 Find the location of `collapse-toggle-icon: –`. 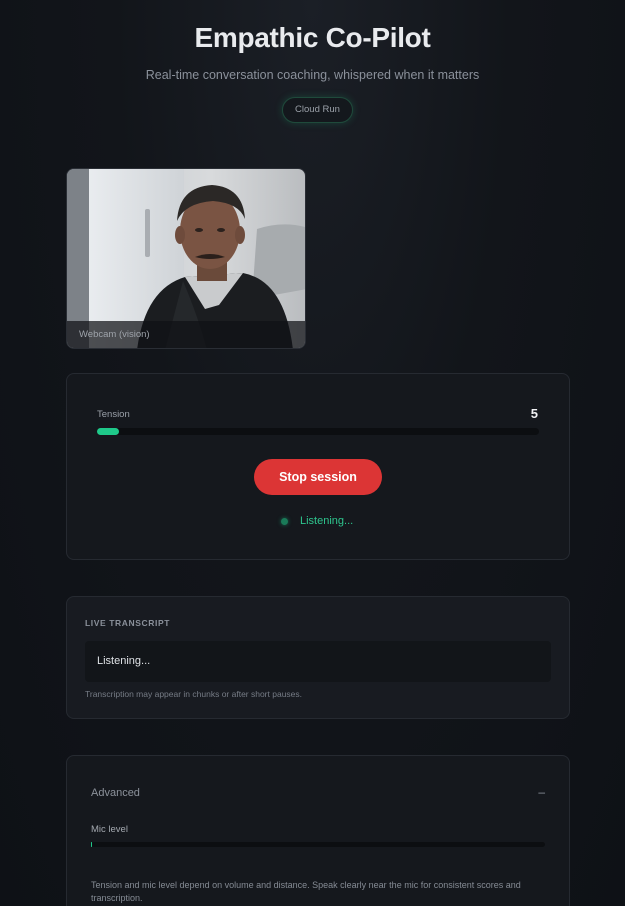

collapse-toggle-icon: – is located at coordinates (541, 792).